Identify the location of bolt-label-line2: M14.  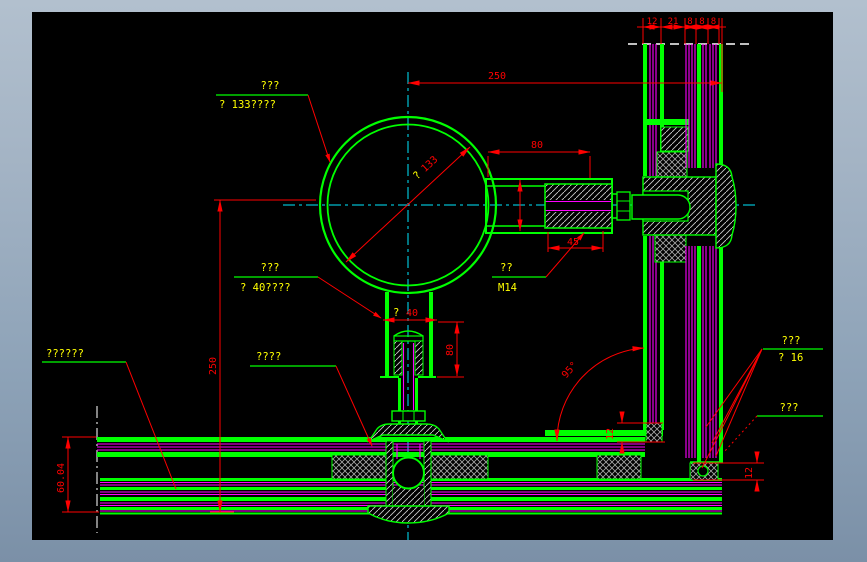
(507, 288).